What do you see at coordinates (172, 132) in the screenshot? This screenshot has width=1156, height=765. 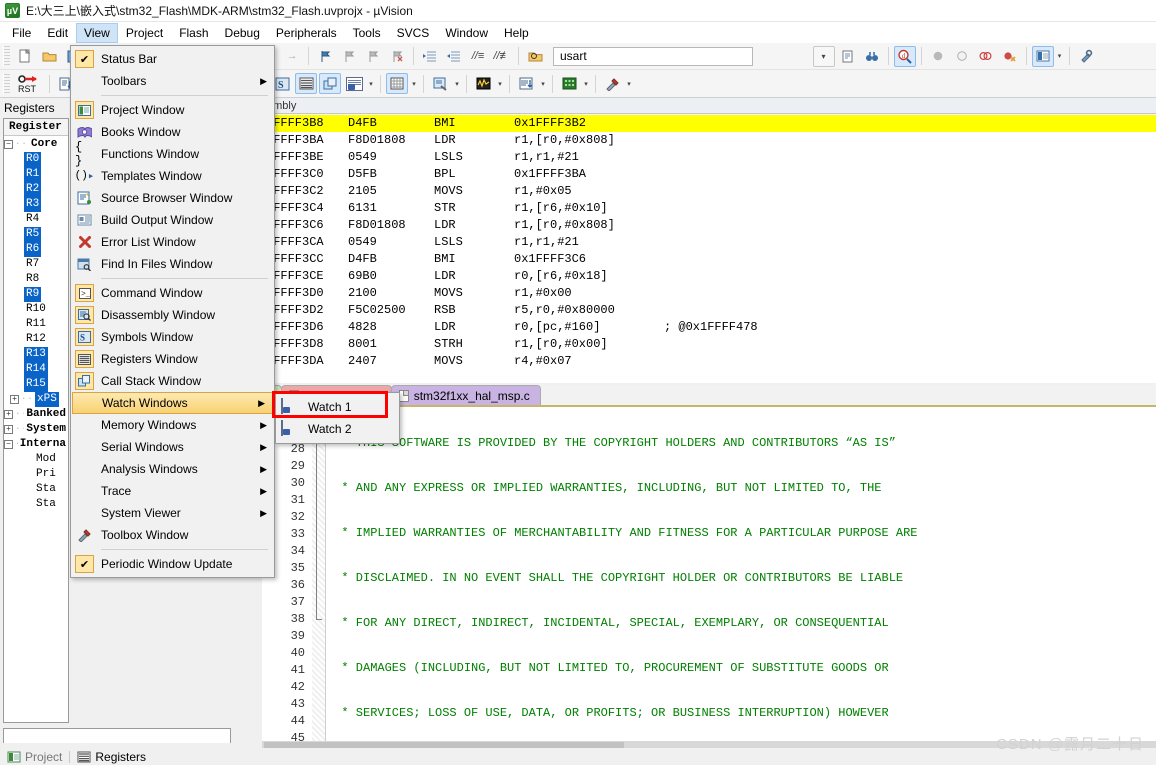 I see `menu-item-books-window: Books Window` at bounding box center [172, 132].